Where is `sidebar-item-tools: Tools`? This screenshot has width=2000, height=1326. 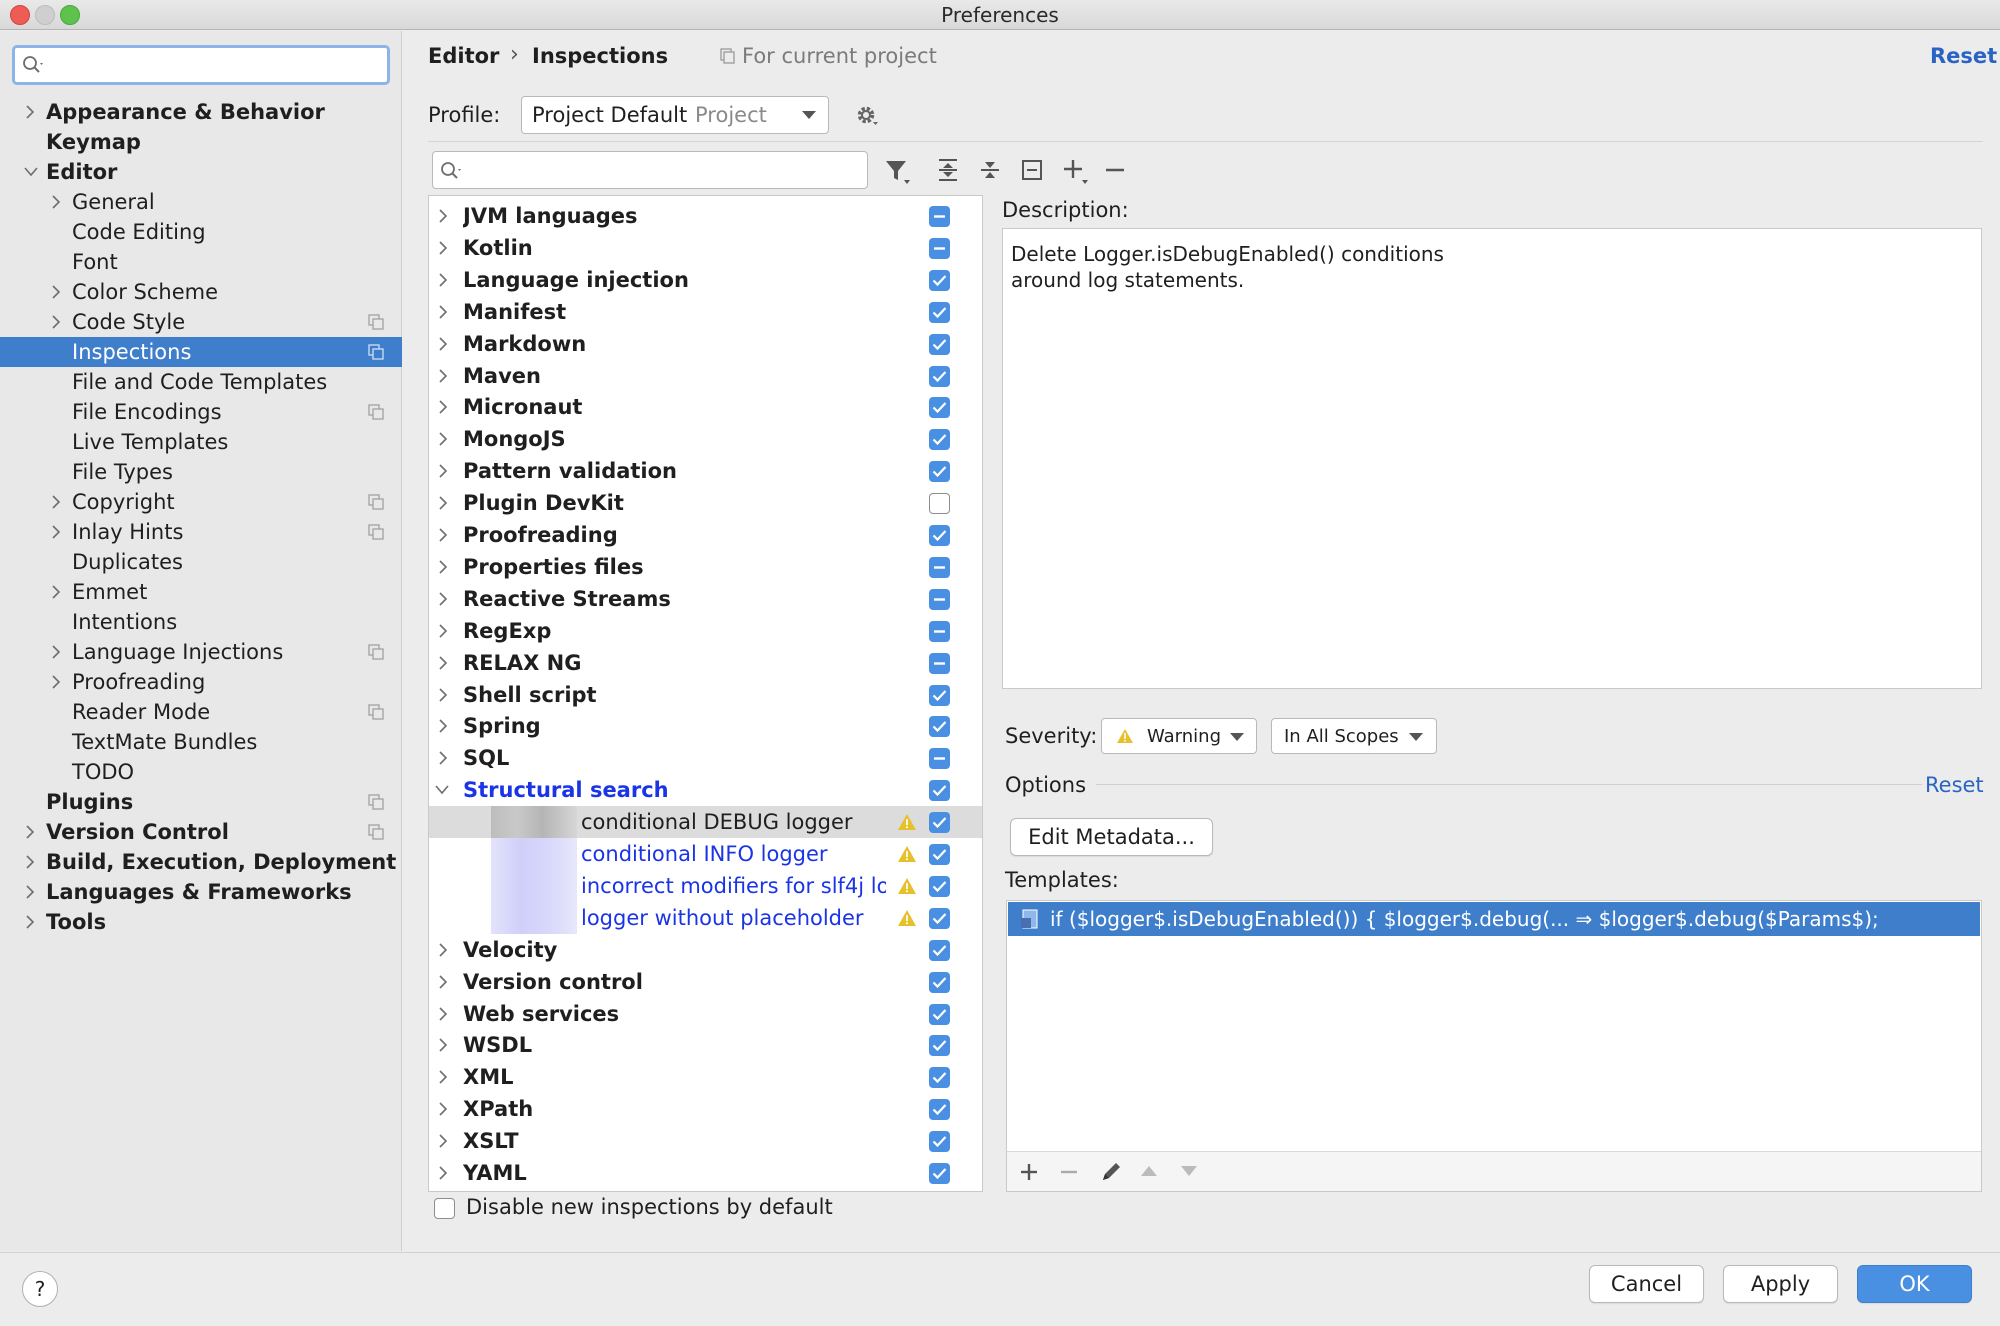
sidebar-item-tools: Tools is located at coordinates (201, 922).